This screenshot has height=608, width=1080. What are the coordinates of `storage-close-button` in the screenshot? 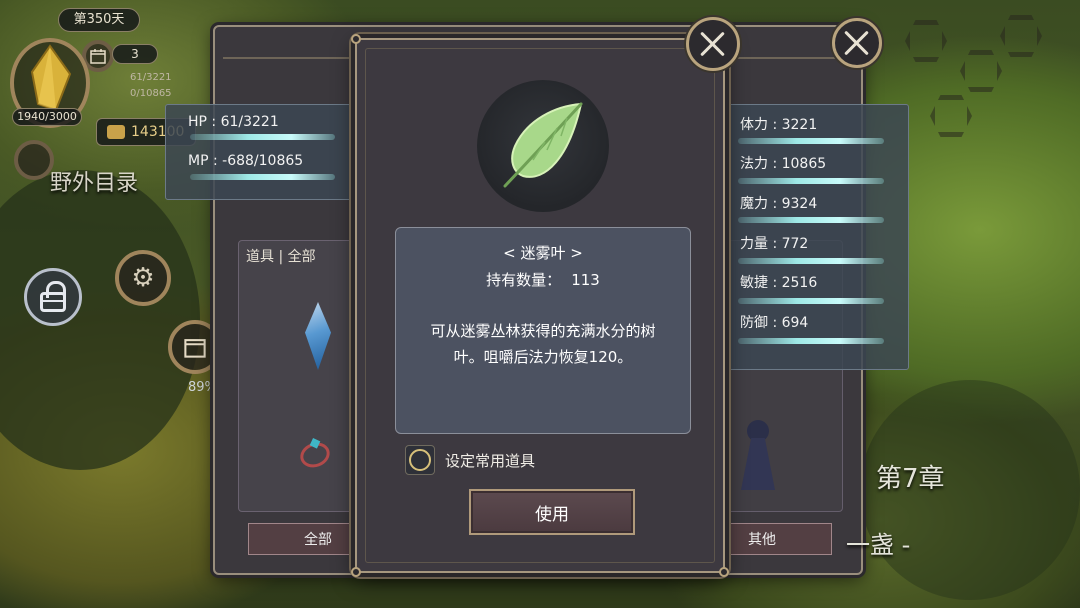 It's located at (857, 43).